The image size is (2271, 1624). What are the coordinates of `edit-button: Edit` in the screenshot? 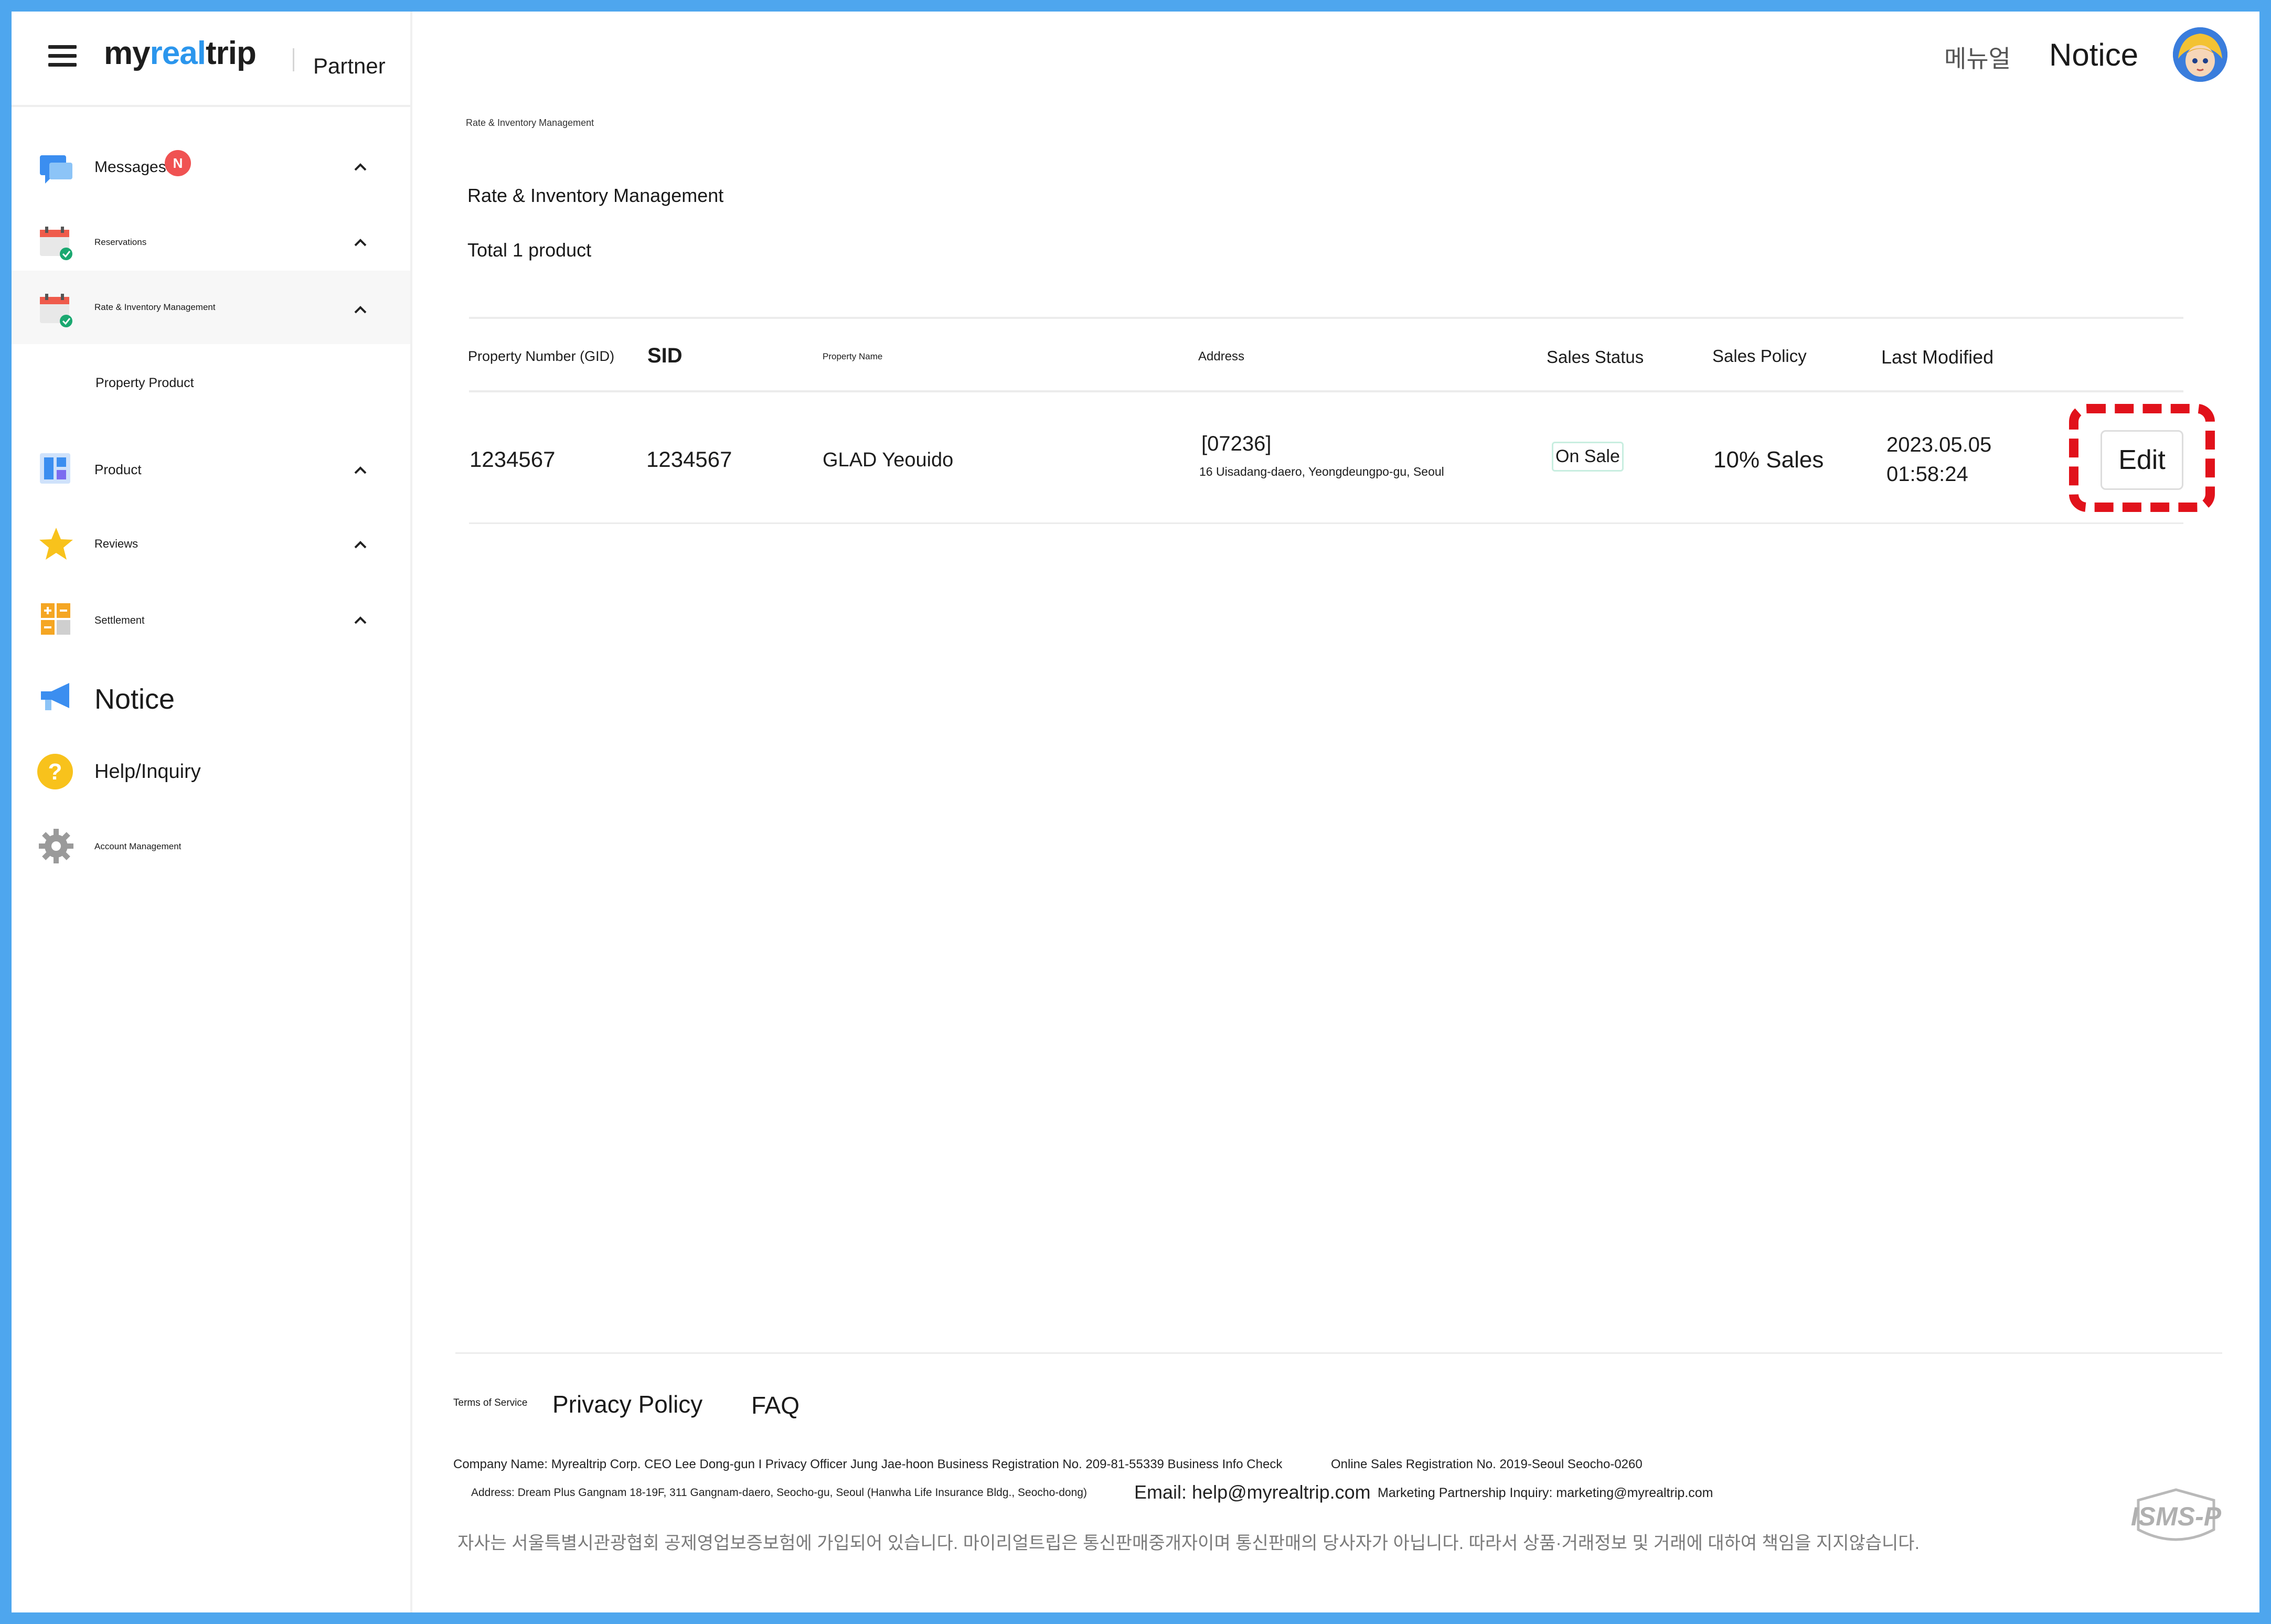 It's located at (2142, 460).